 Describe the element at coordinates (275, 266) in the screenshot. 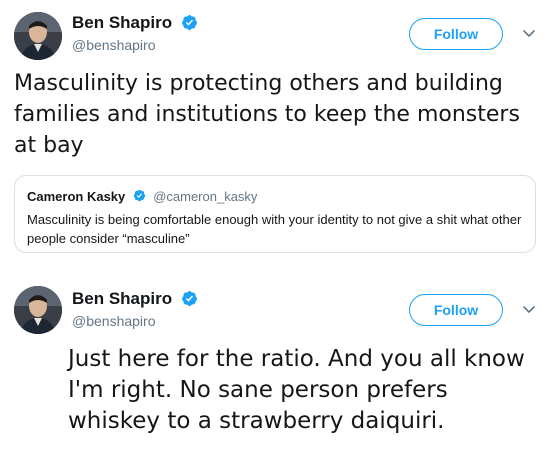

I see `tweet-divider` at that location.